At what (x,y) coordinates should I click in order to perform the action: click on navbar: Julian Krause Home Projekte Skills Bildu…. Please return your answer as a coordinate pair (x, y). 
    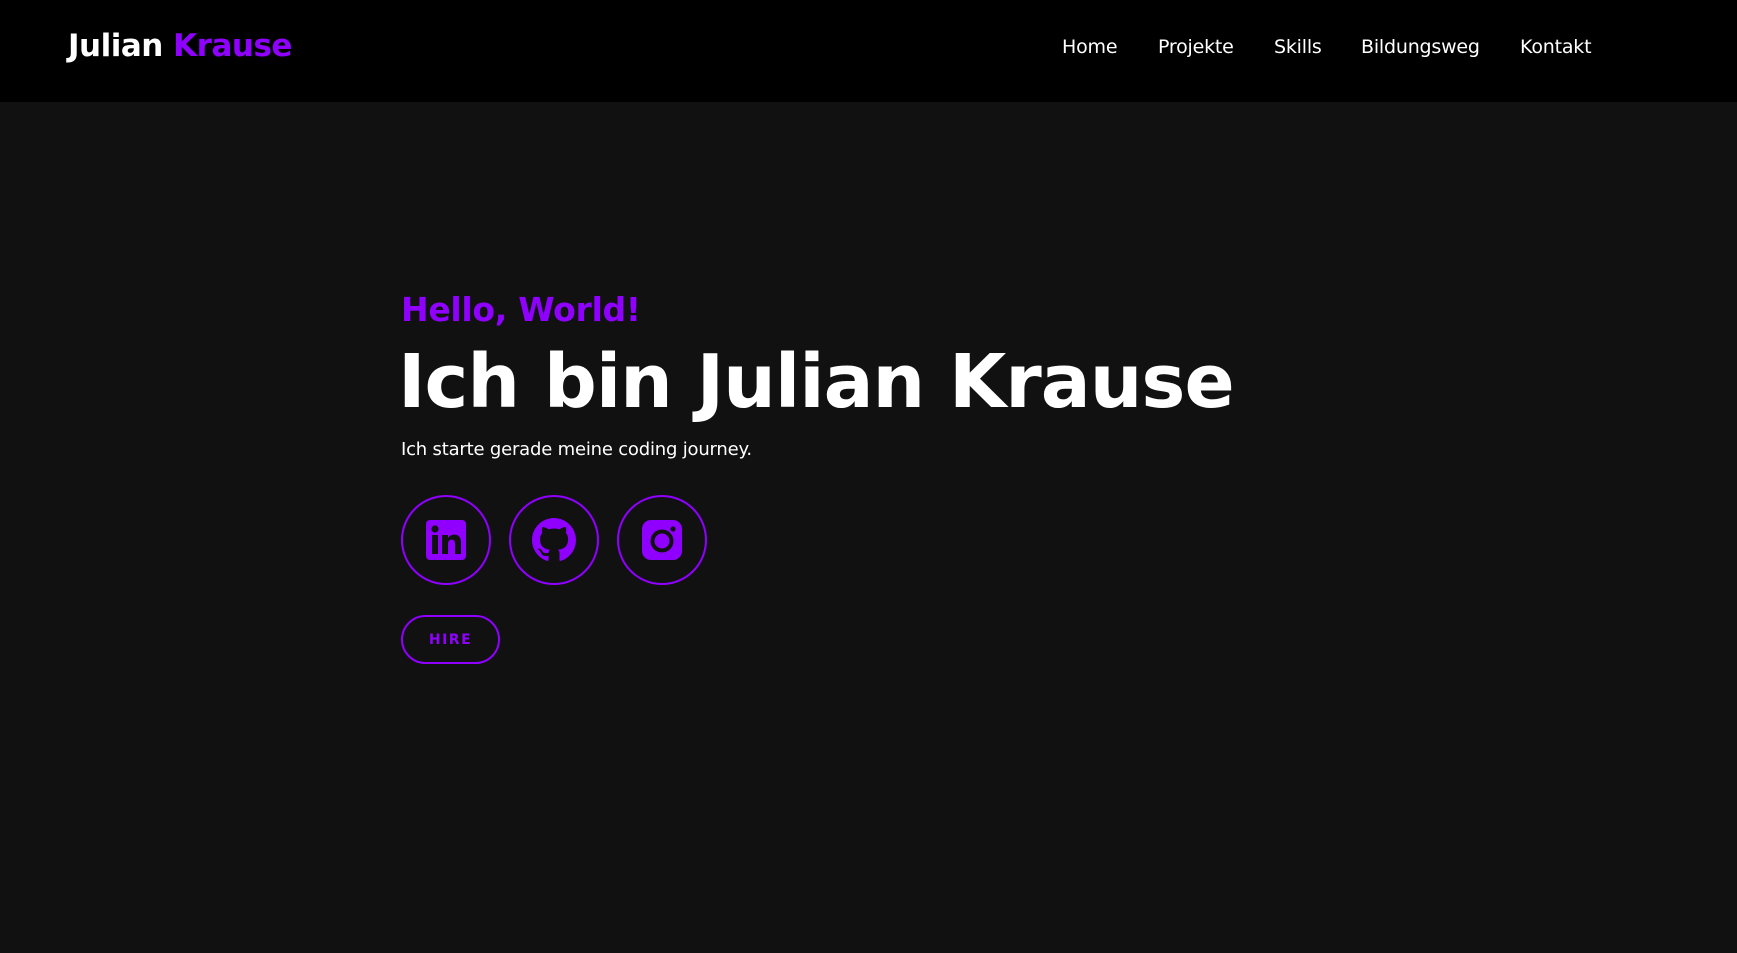
    Looking at the image, I should click on (868, 51).